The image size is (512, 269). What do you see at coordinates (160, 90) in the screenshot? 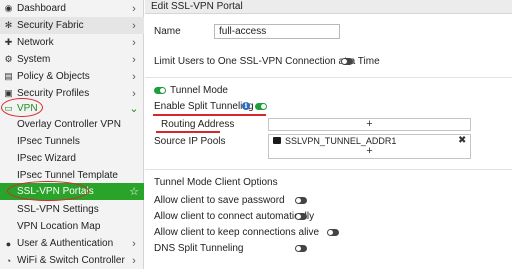
I see `tunnel-mode-toggle` at bounding box center [160, 90].